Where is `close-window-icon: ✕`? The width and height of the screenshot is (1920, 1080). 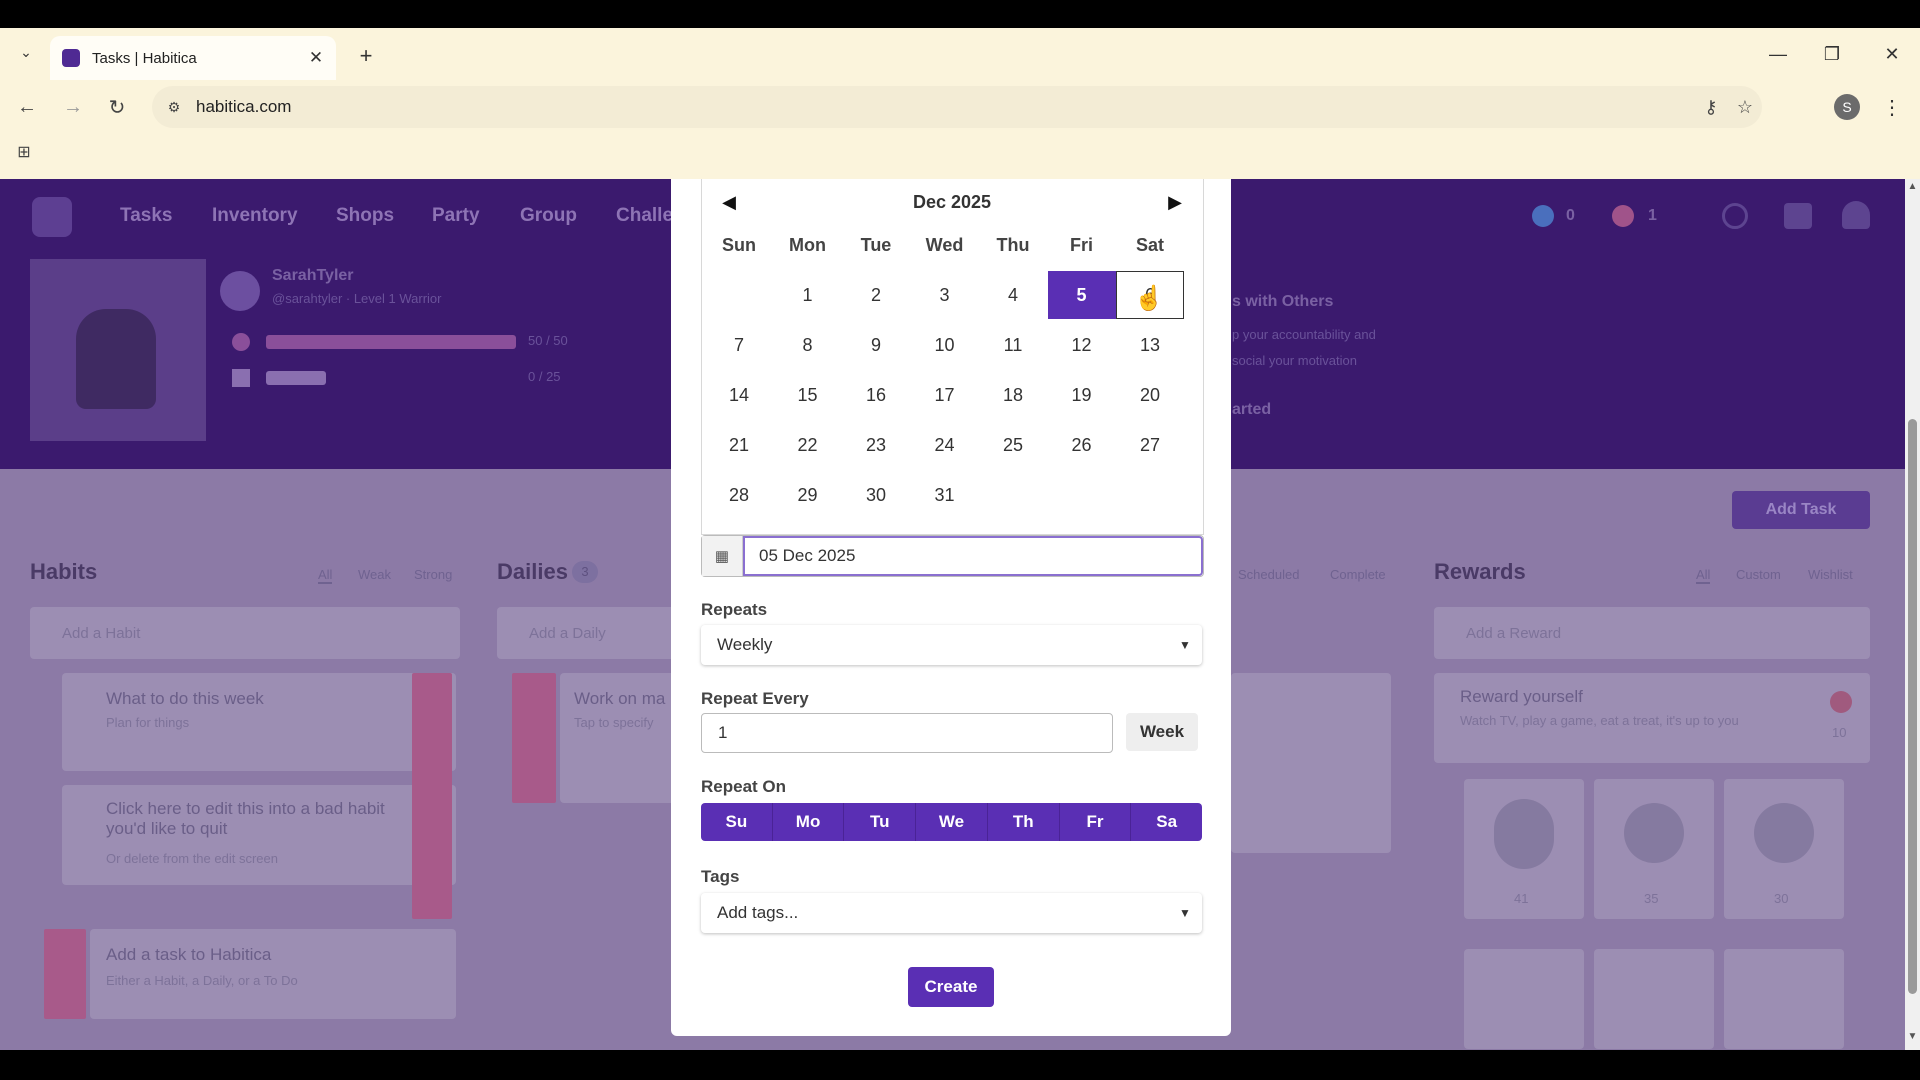
close-window-icon: ✕ is located at coordinates (1892, 54).